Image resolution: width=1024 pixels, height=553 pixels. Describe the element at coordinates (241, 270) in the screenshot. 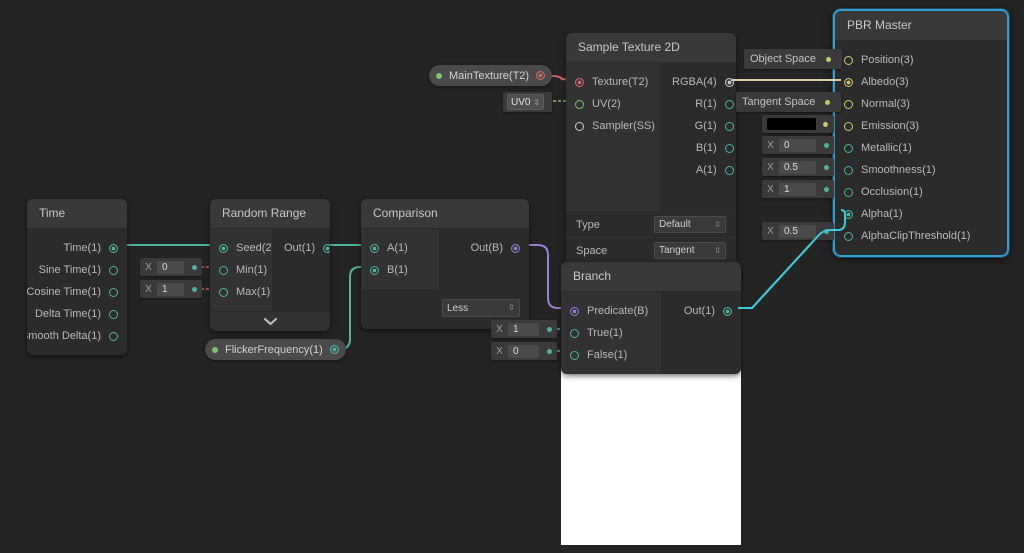

I see `port-min: Min(1)` at that location.